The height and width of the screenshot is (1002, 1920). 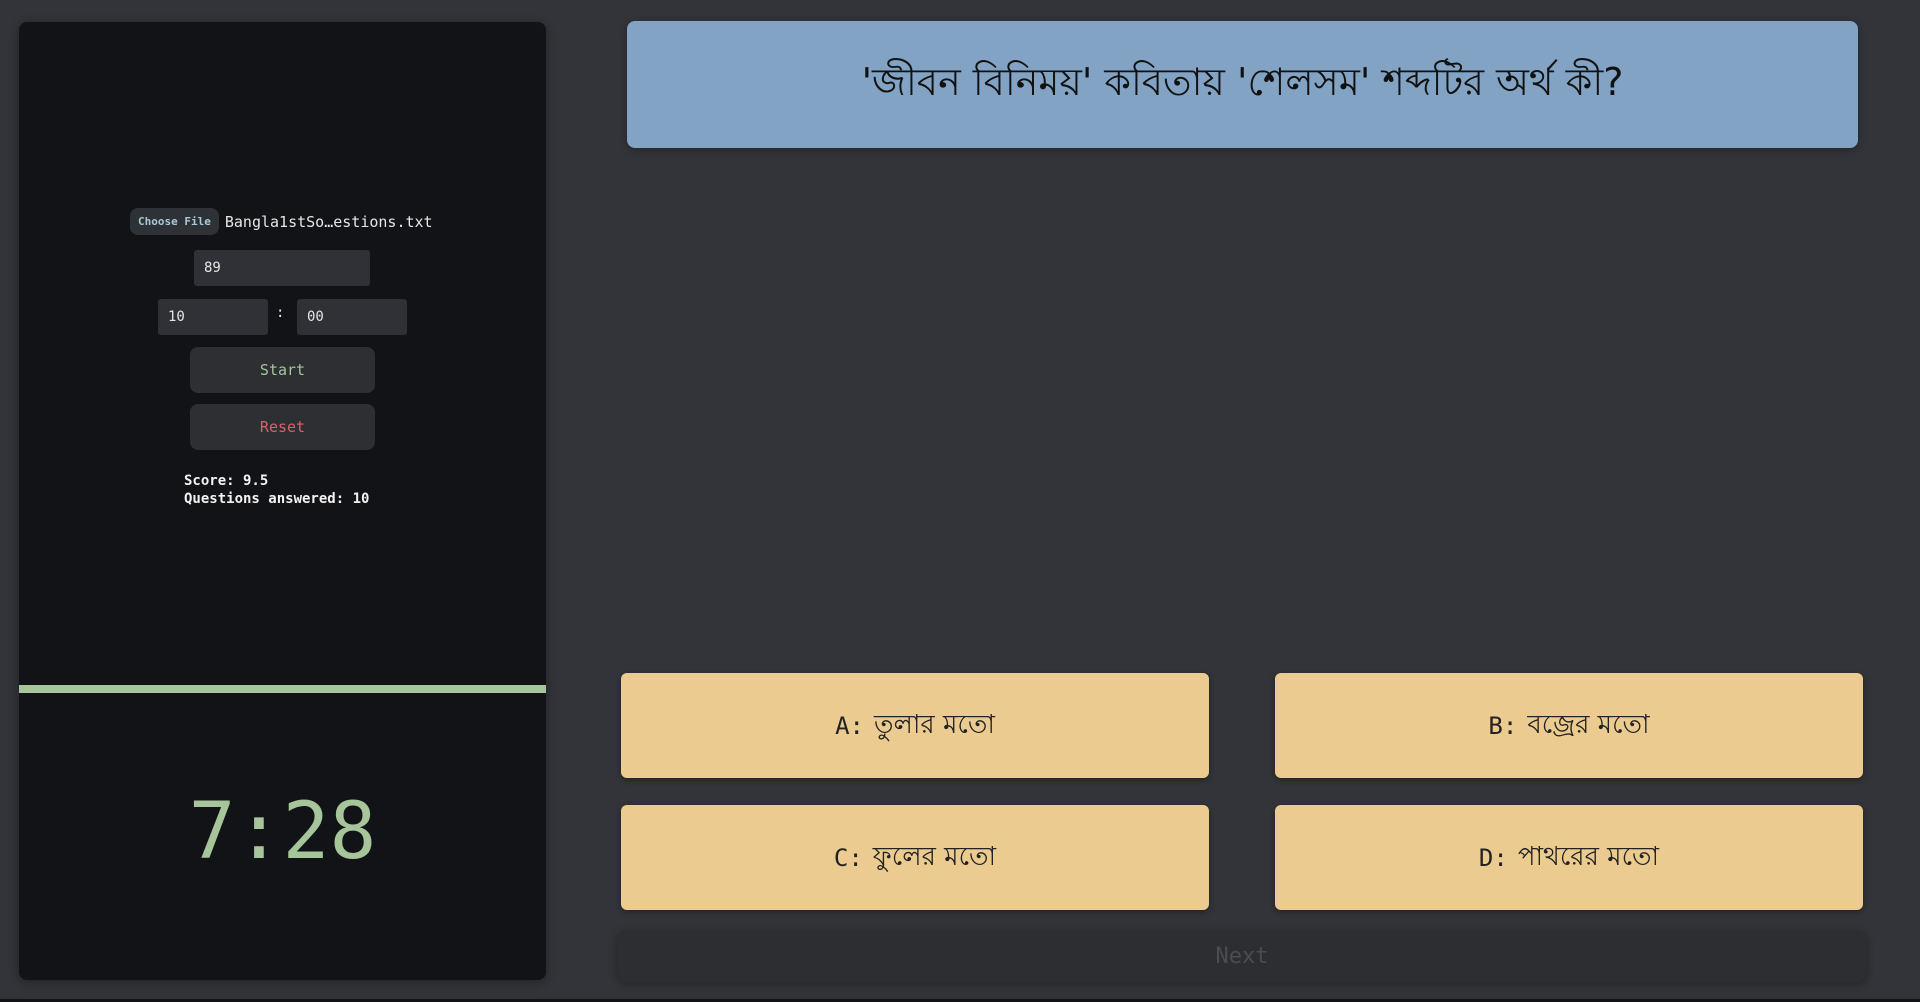 I want to click on file-picker: Choose File Bangla1stSo…estions.txt, so click(x=281, y=221).